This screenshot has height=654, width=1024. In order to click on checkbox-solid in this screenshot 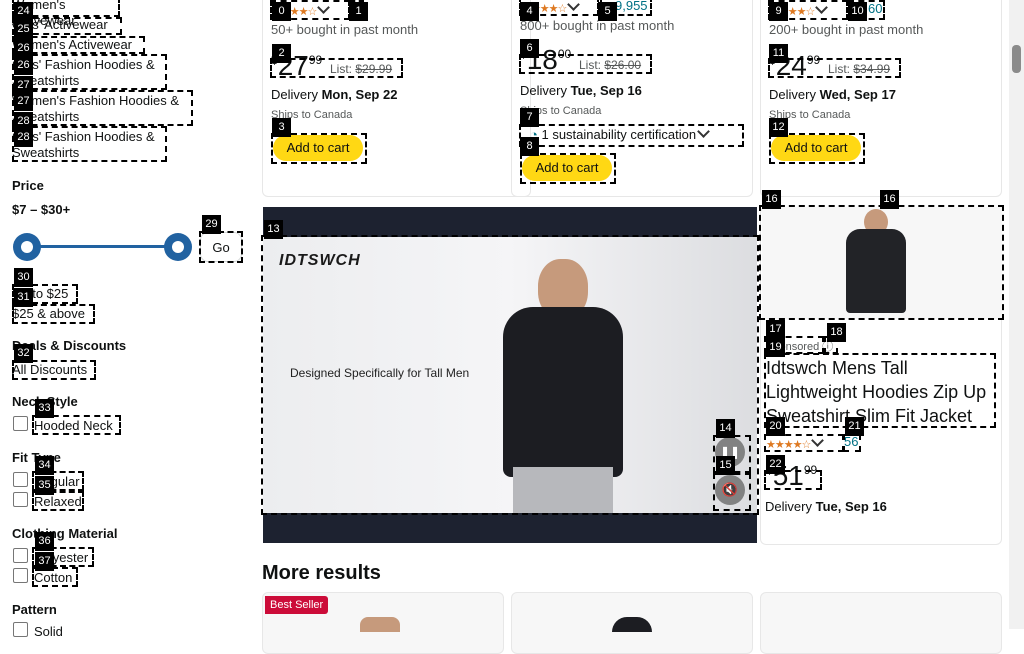, I will do `click(20, 629)`.